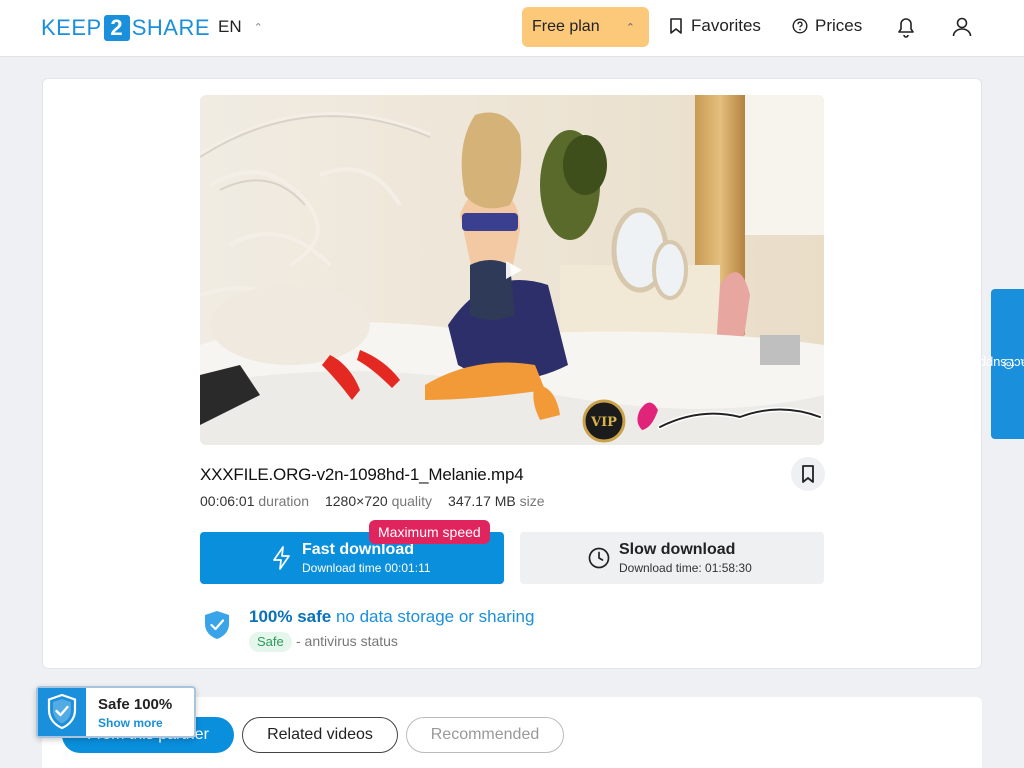 The image size is (1024, 768). What do you see at coordinates (362, 474) in the screenshot?
I see `file-name: XXXFILE.ORG-v2n-1098hd-1_Melanie.mp4` at bounding box center [362, 474].